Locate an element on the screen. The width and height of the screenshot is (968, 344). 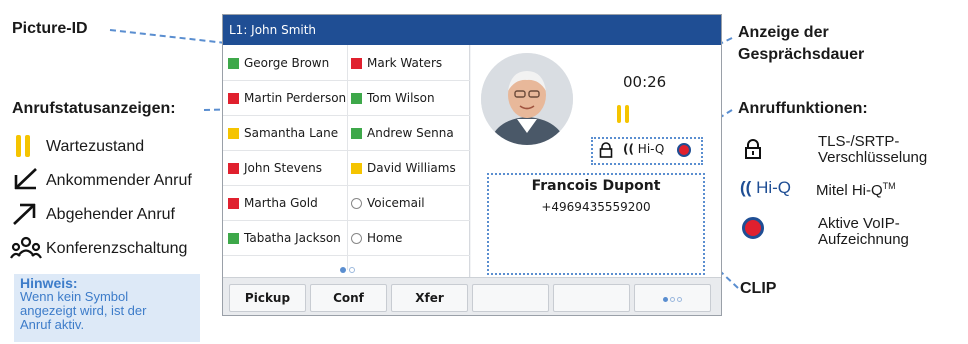
clip-label: CLIP is located at coordinates (758, 288).